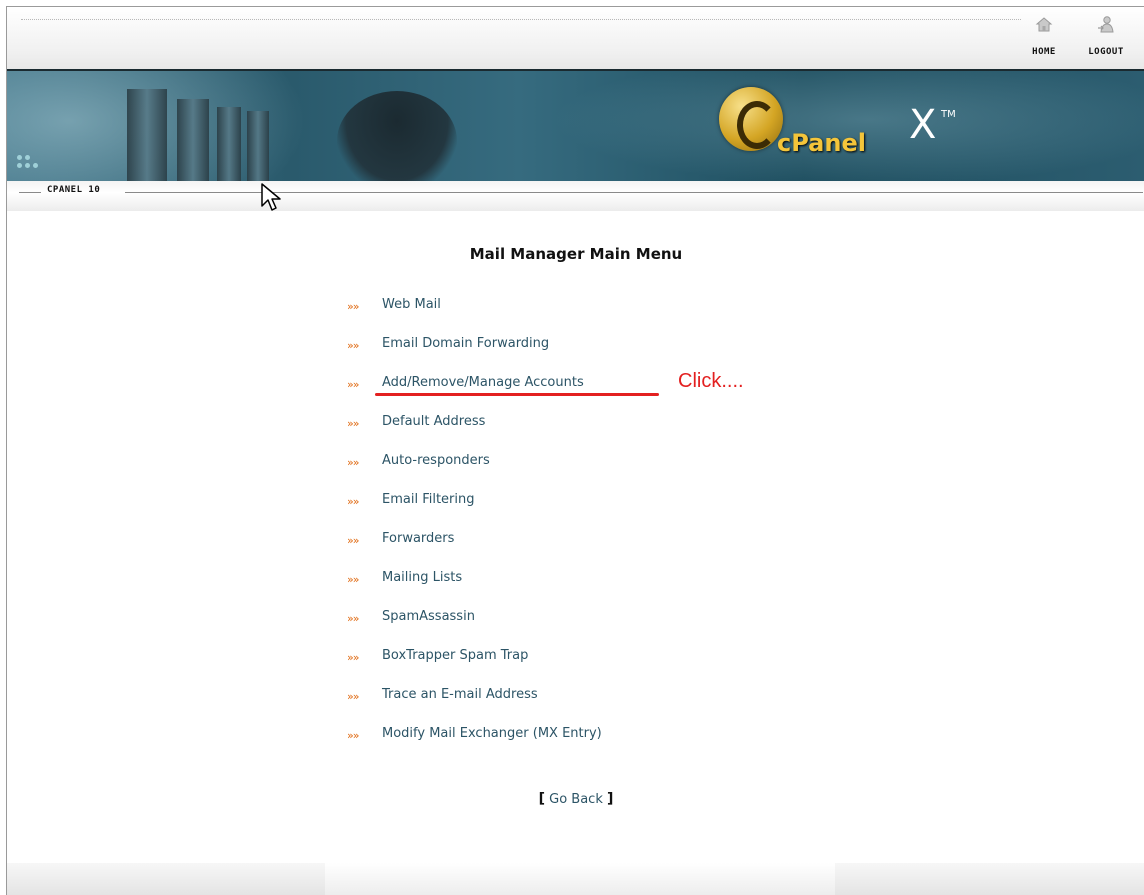 The width and height of the screenshot is (1144, 895). I want to click on menu-link-forwarders: Forwarders, so click(418, 538).